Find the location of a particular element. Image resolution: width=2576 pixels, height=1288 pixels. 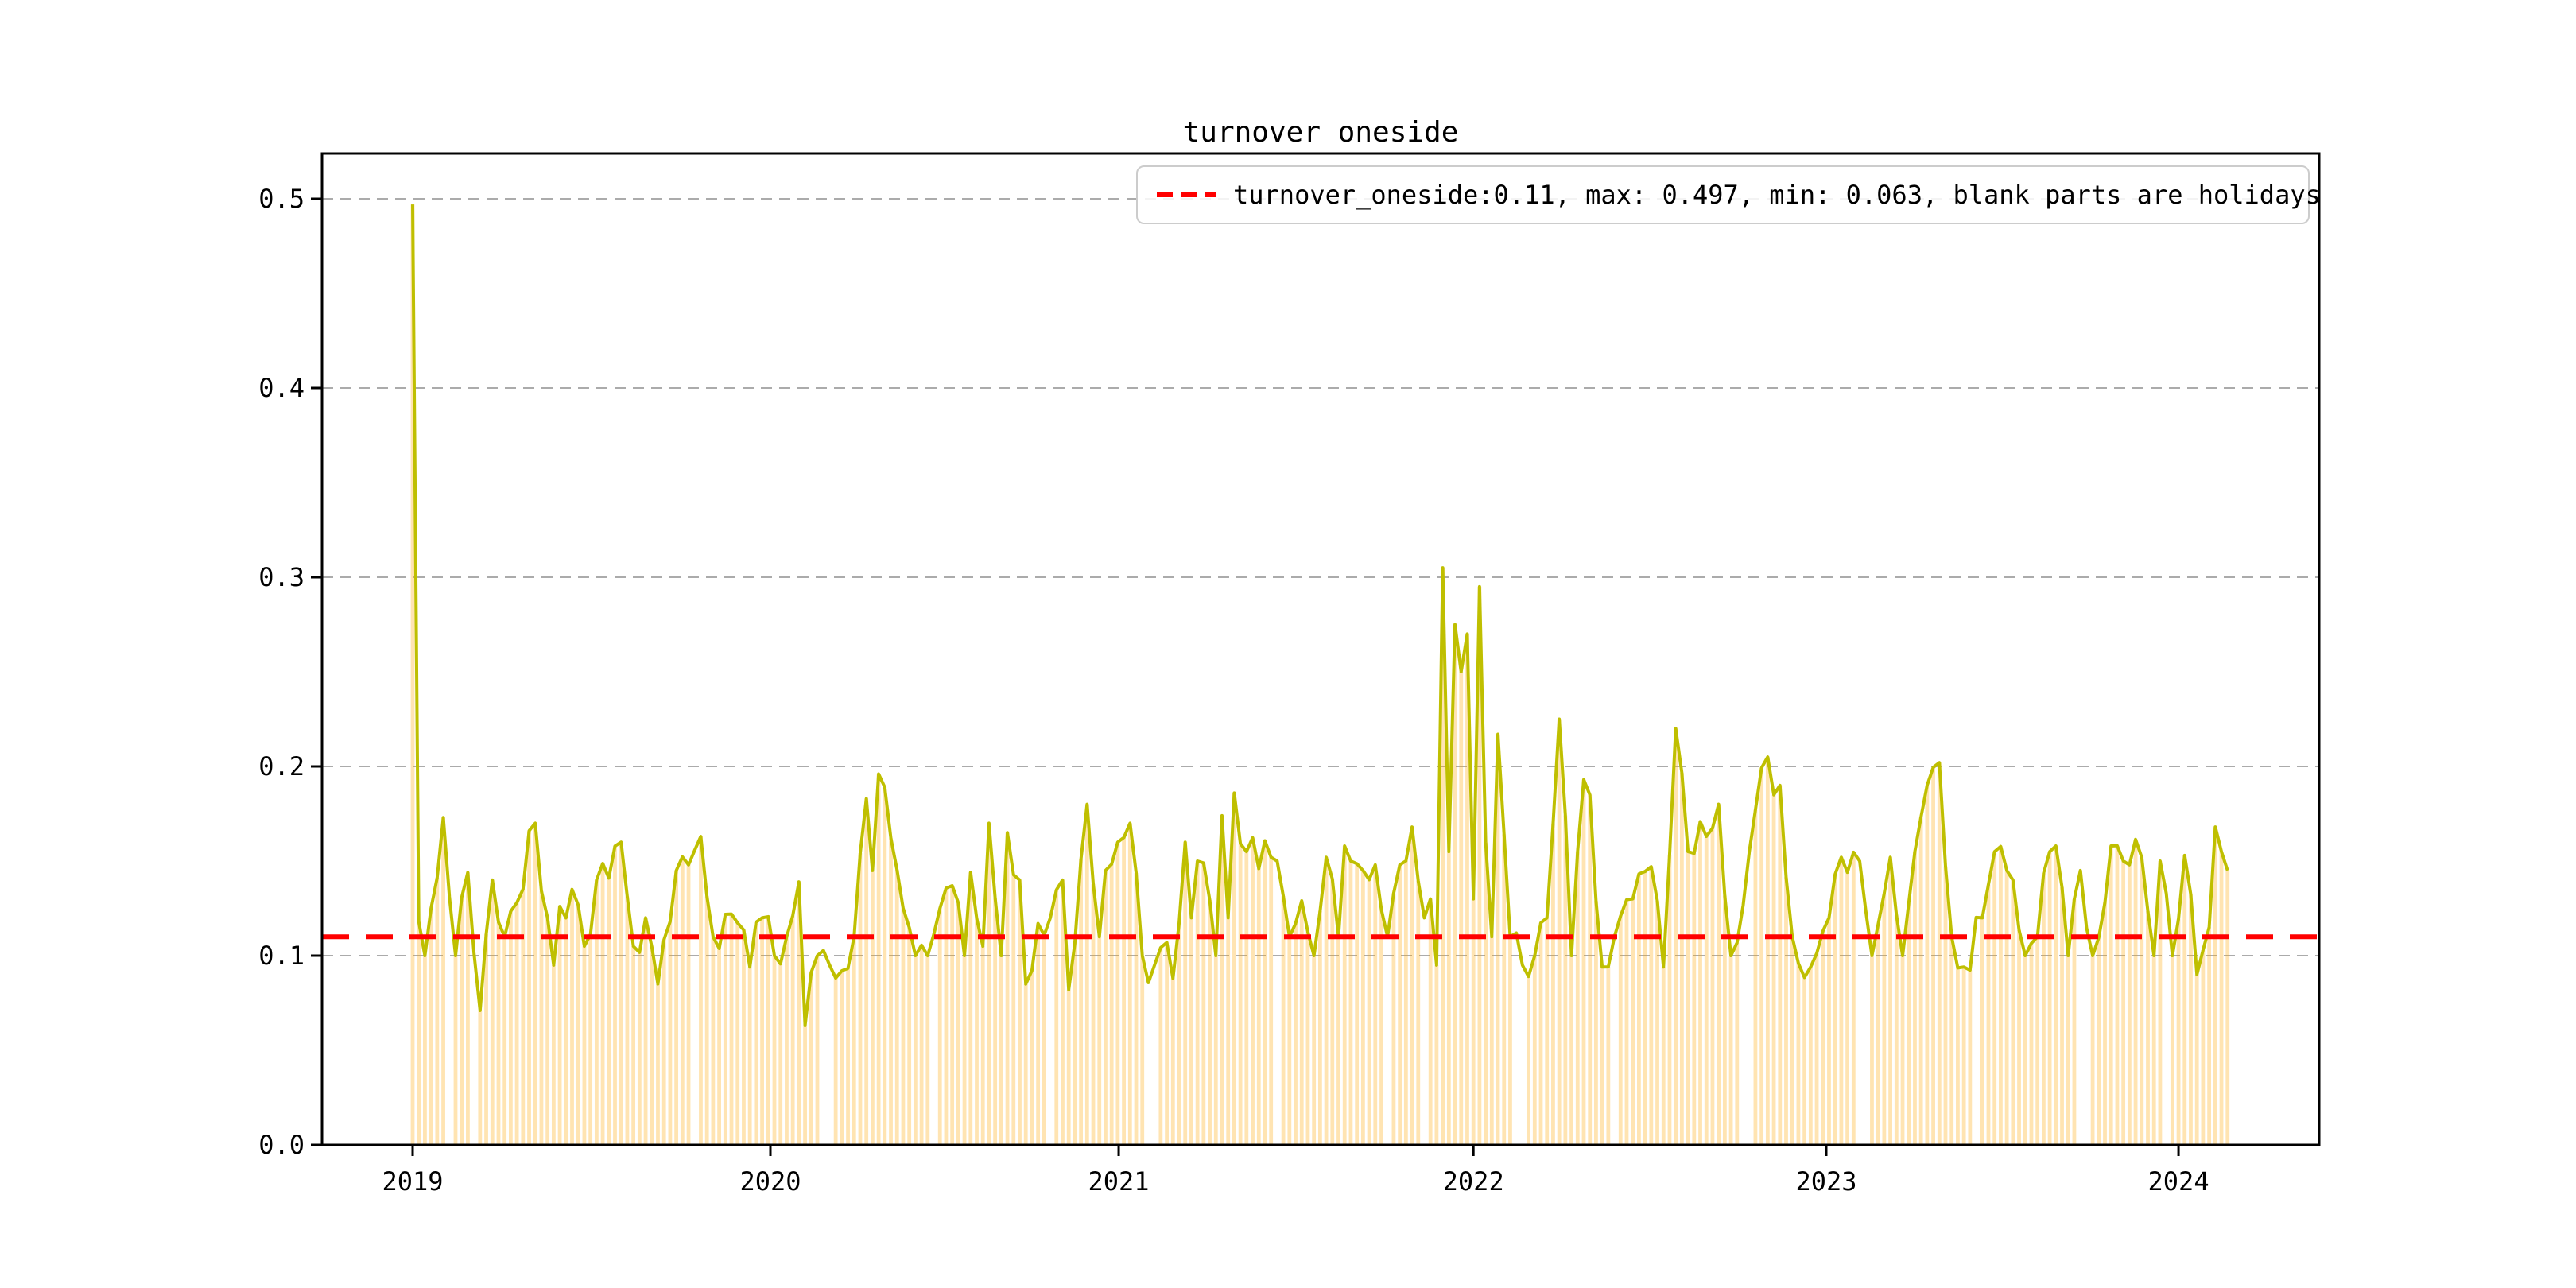

y-tick-label: 0.5 is located at coordinates (282, 199).